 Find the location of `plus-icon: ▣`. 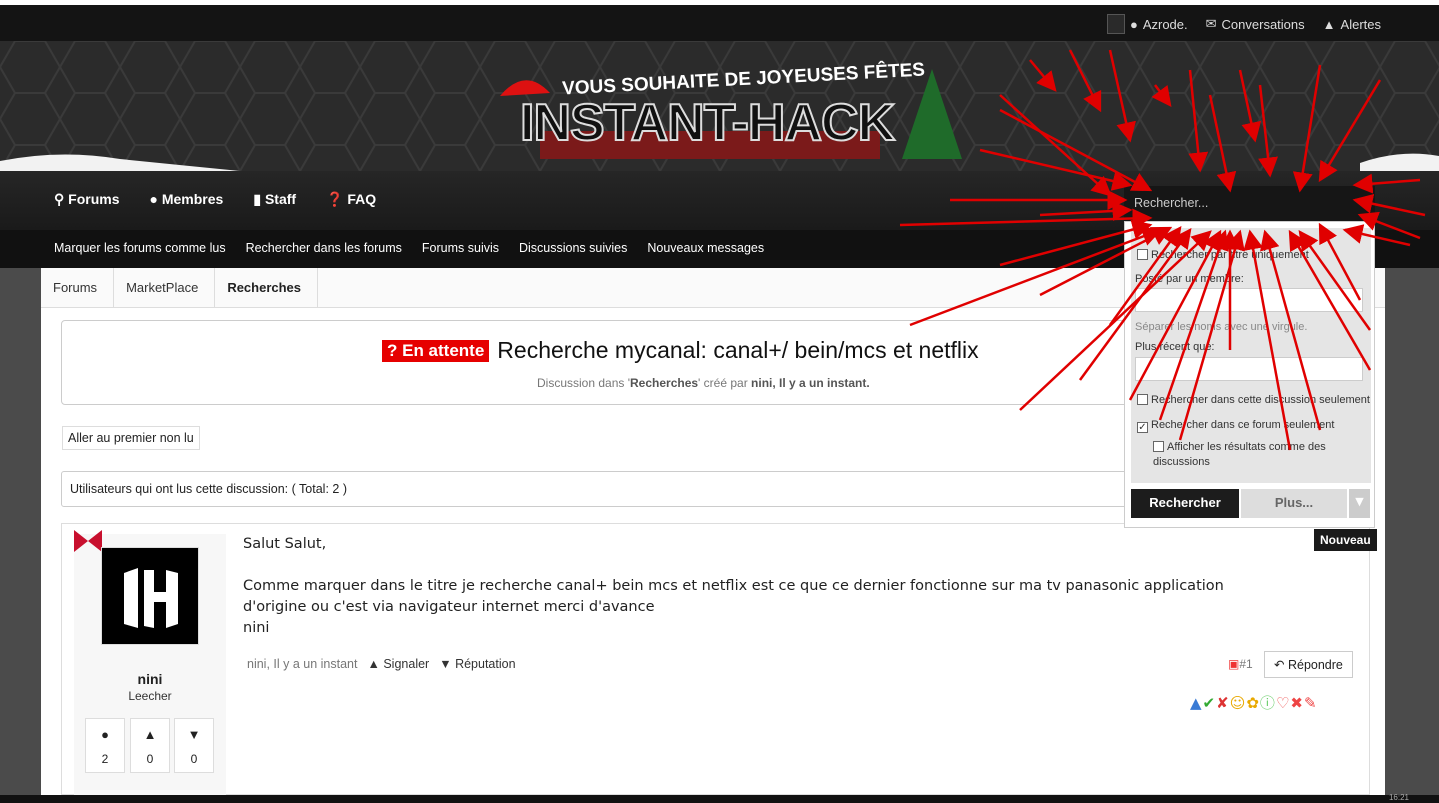

plus-icon: ▣ is located at coordinates (1234, 664).